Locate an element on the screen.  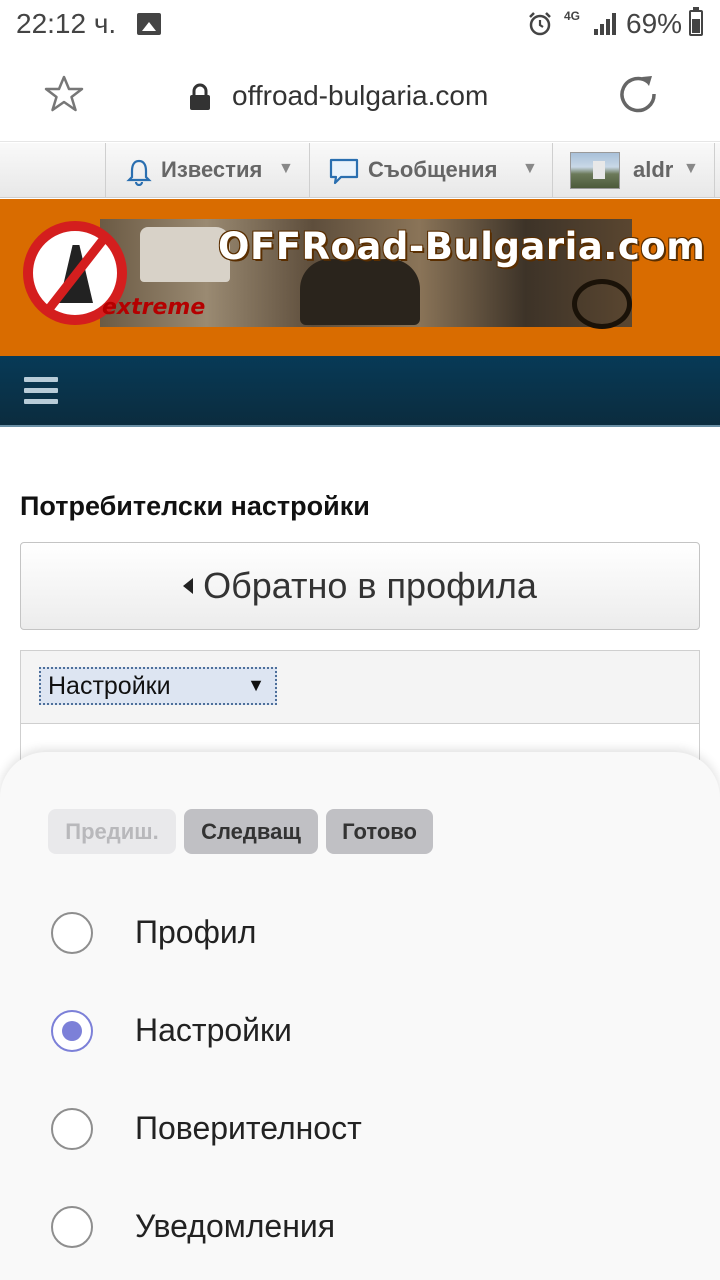
status-time: 22:12 ч. is located at coordinates (66, 23).